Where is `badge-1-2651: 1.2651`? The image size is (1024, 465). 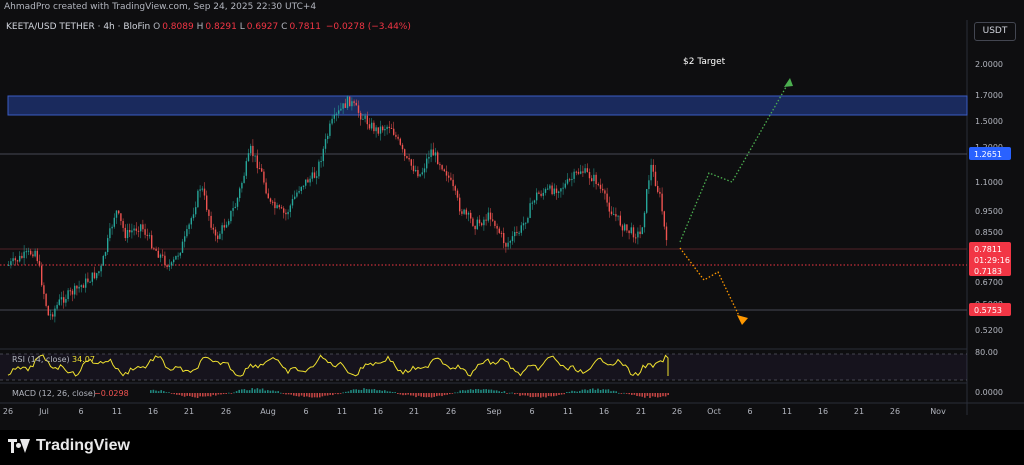
badge-1-2651: 1.2651 is located at coordinates (990, 153).